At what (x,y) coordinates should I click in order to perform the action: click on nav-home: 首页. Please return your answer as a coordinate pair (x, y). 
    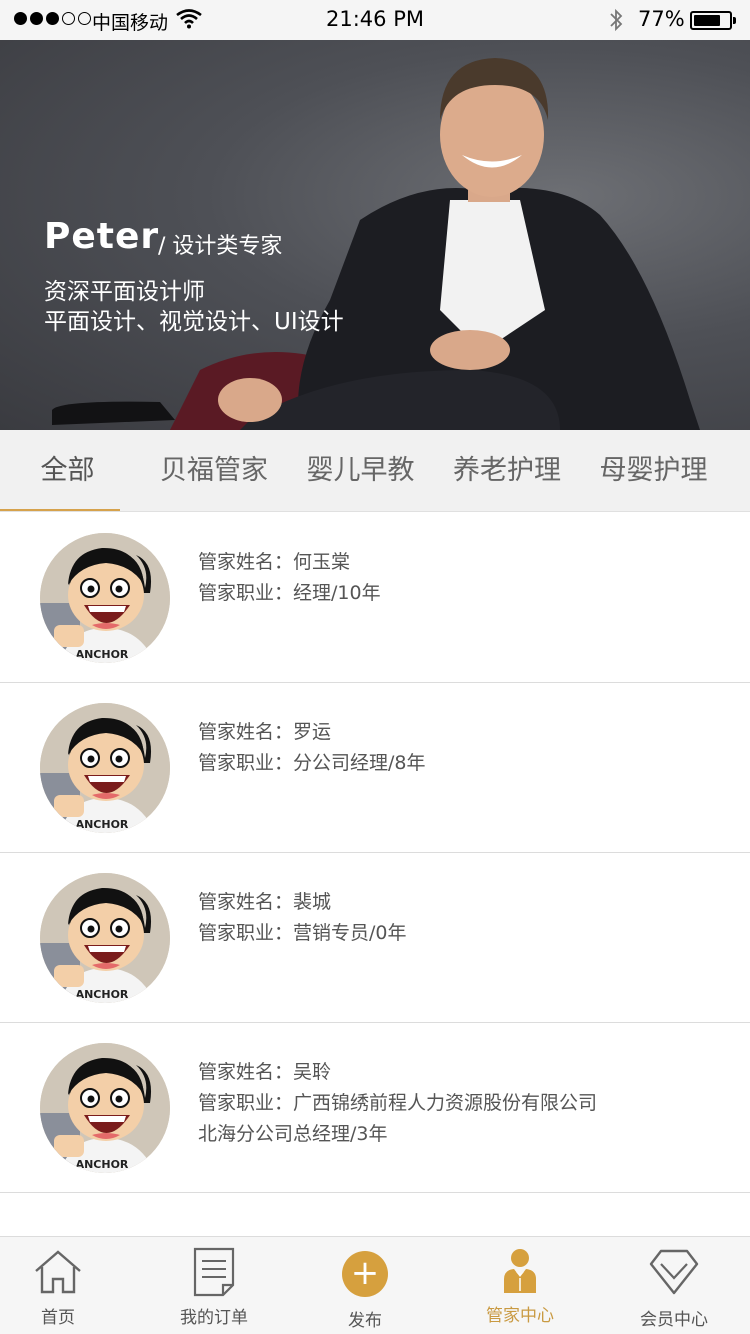
    Looking at the image, I should click on (58, 1285).